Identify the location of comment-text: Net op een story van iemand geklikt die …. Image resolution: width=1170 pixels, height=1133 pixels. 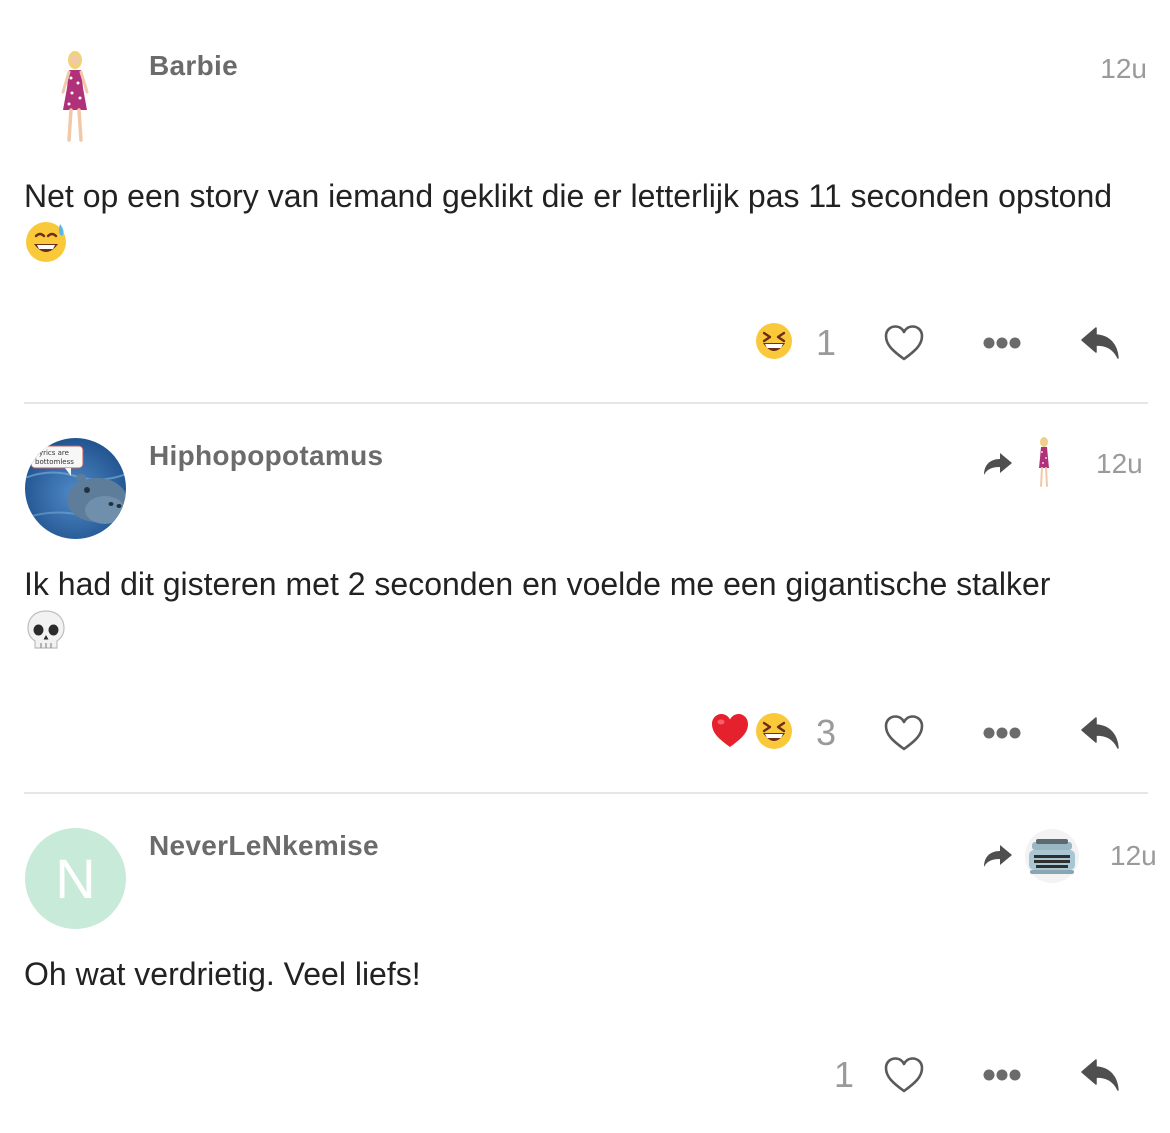
(579, 224).